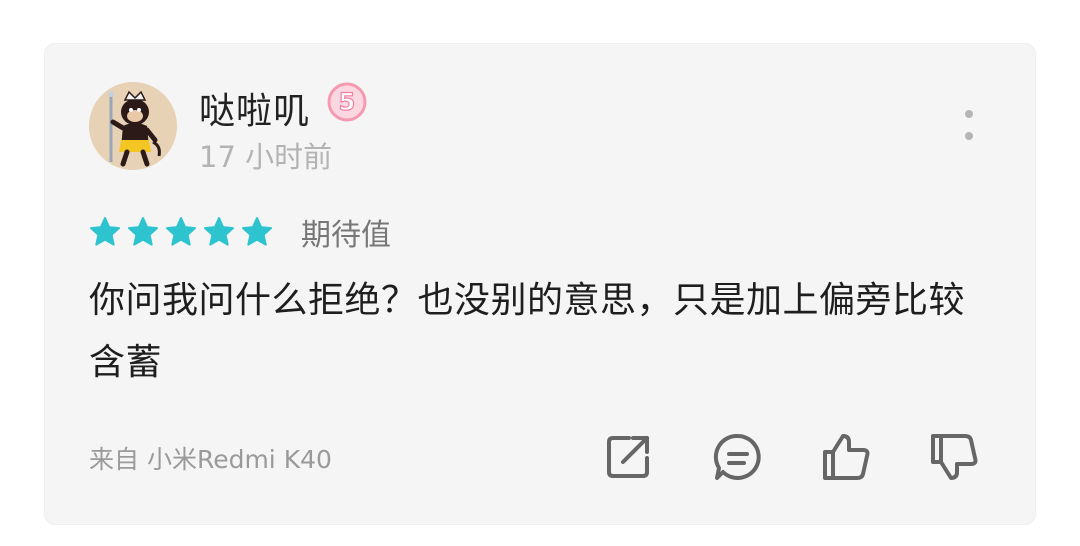  I want to click on reply-icon, so click(737, 456).